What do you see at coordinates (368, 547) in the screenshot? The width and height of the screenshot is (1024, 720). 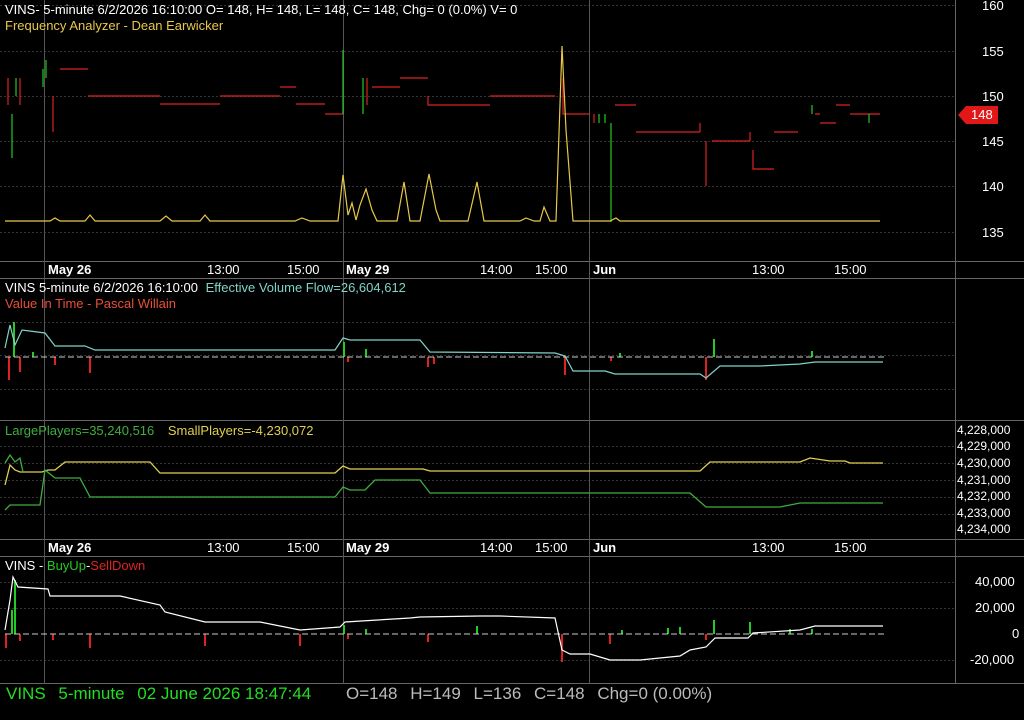 I see `date2-label-may29: May 29` at bounding box center [368, 547].